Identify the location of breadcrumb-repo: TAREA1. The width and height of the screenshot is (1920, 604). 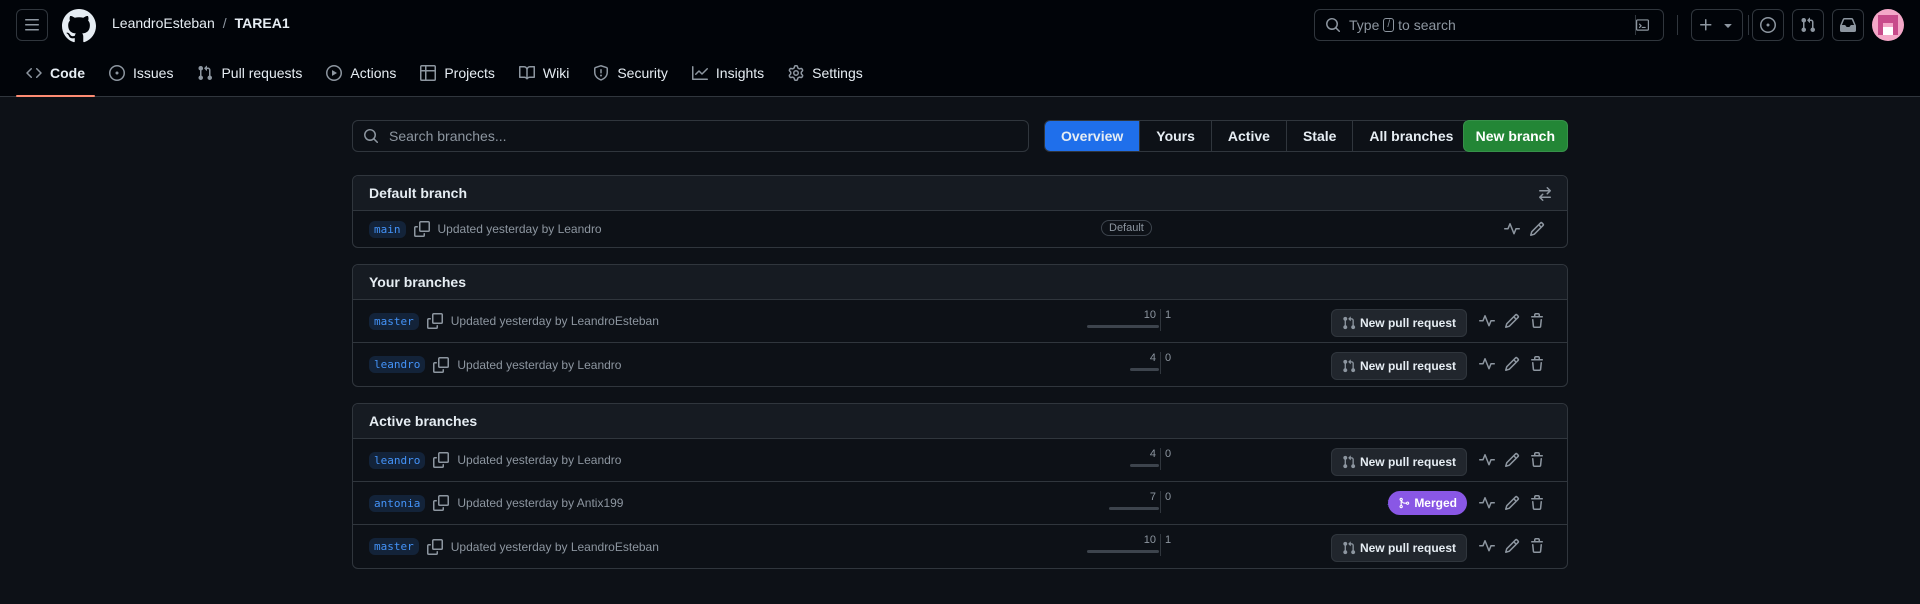
(262, 23).